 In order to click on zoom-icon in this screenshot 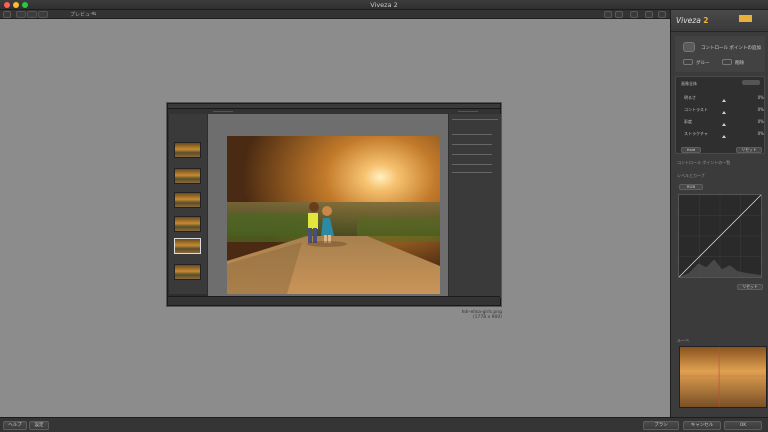, I will do `click(608, 14)`.